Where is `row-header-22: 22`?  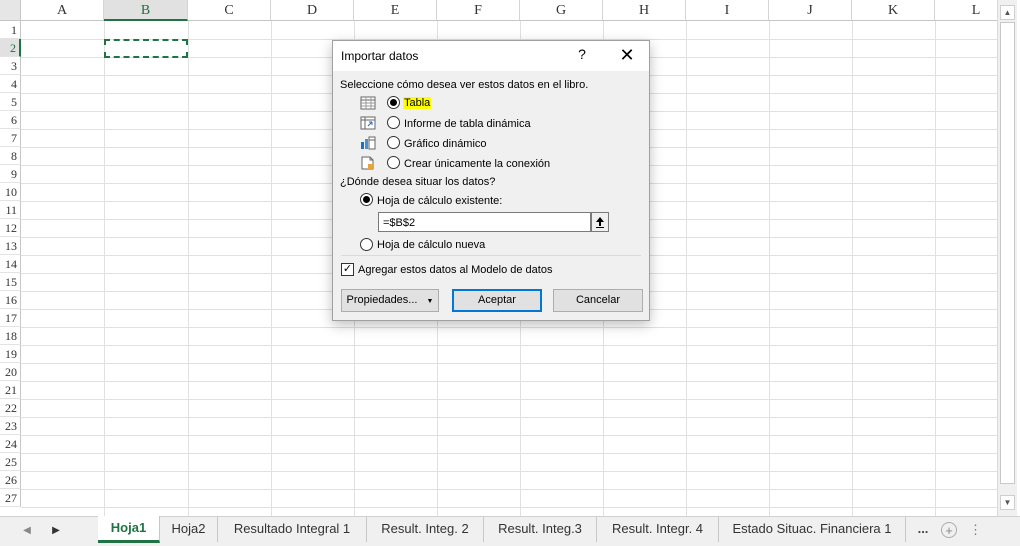 row-header-22: 22 is located at coordinates (10, 408).